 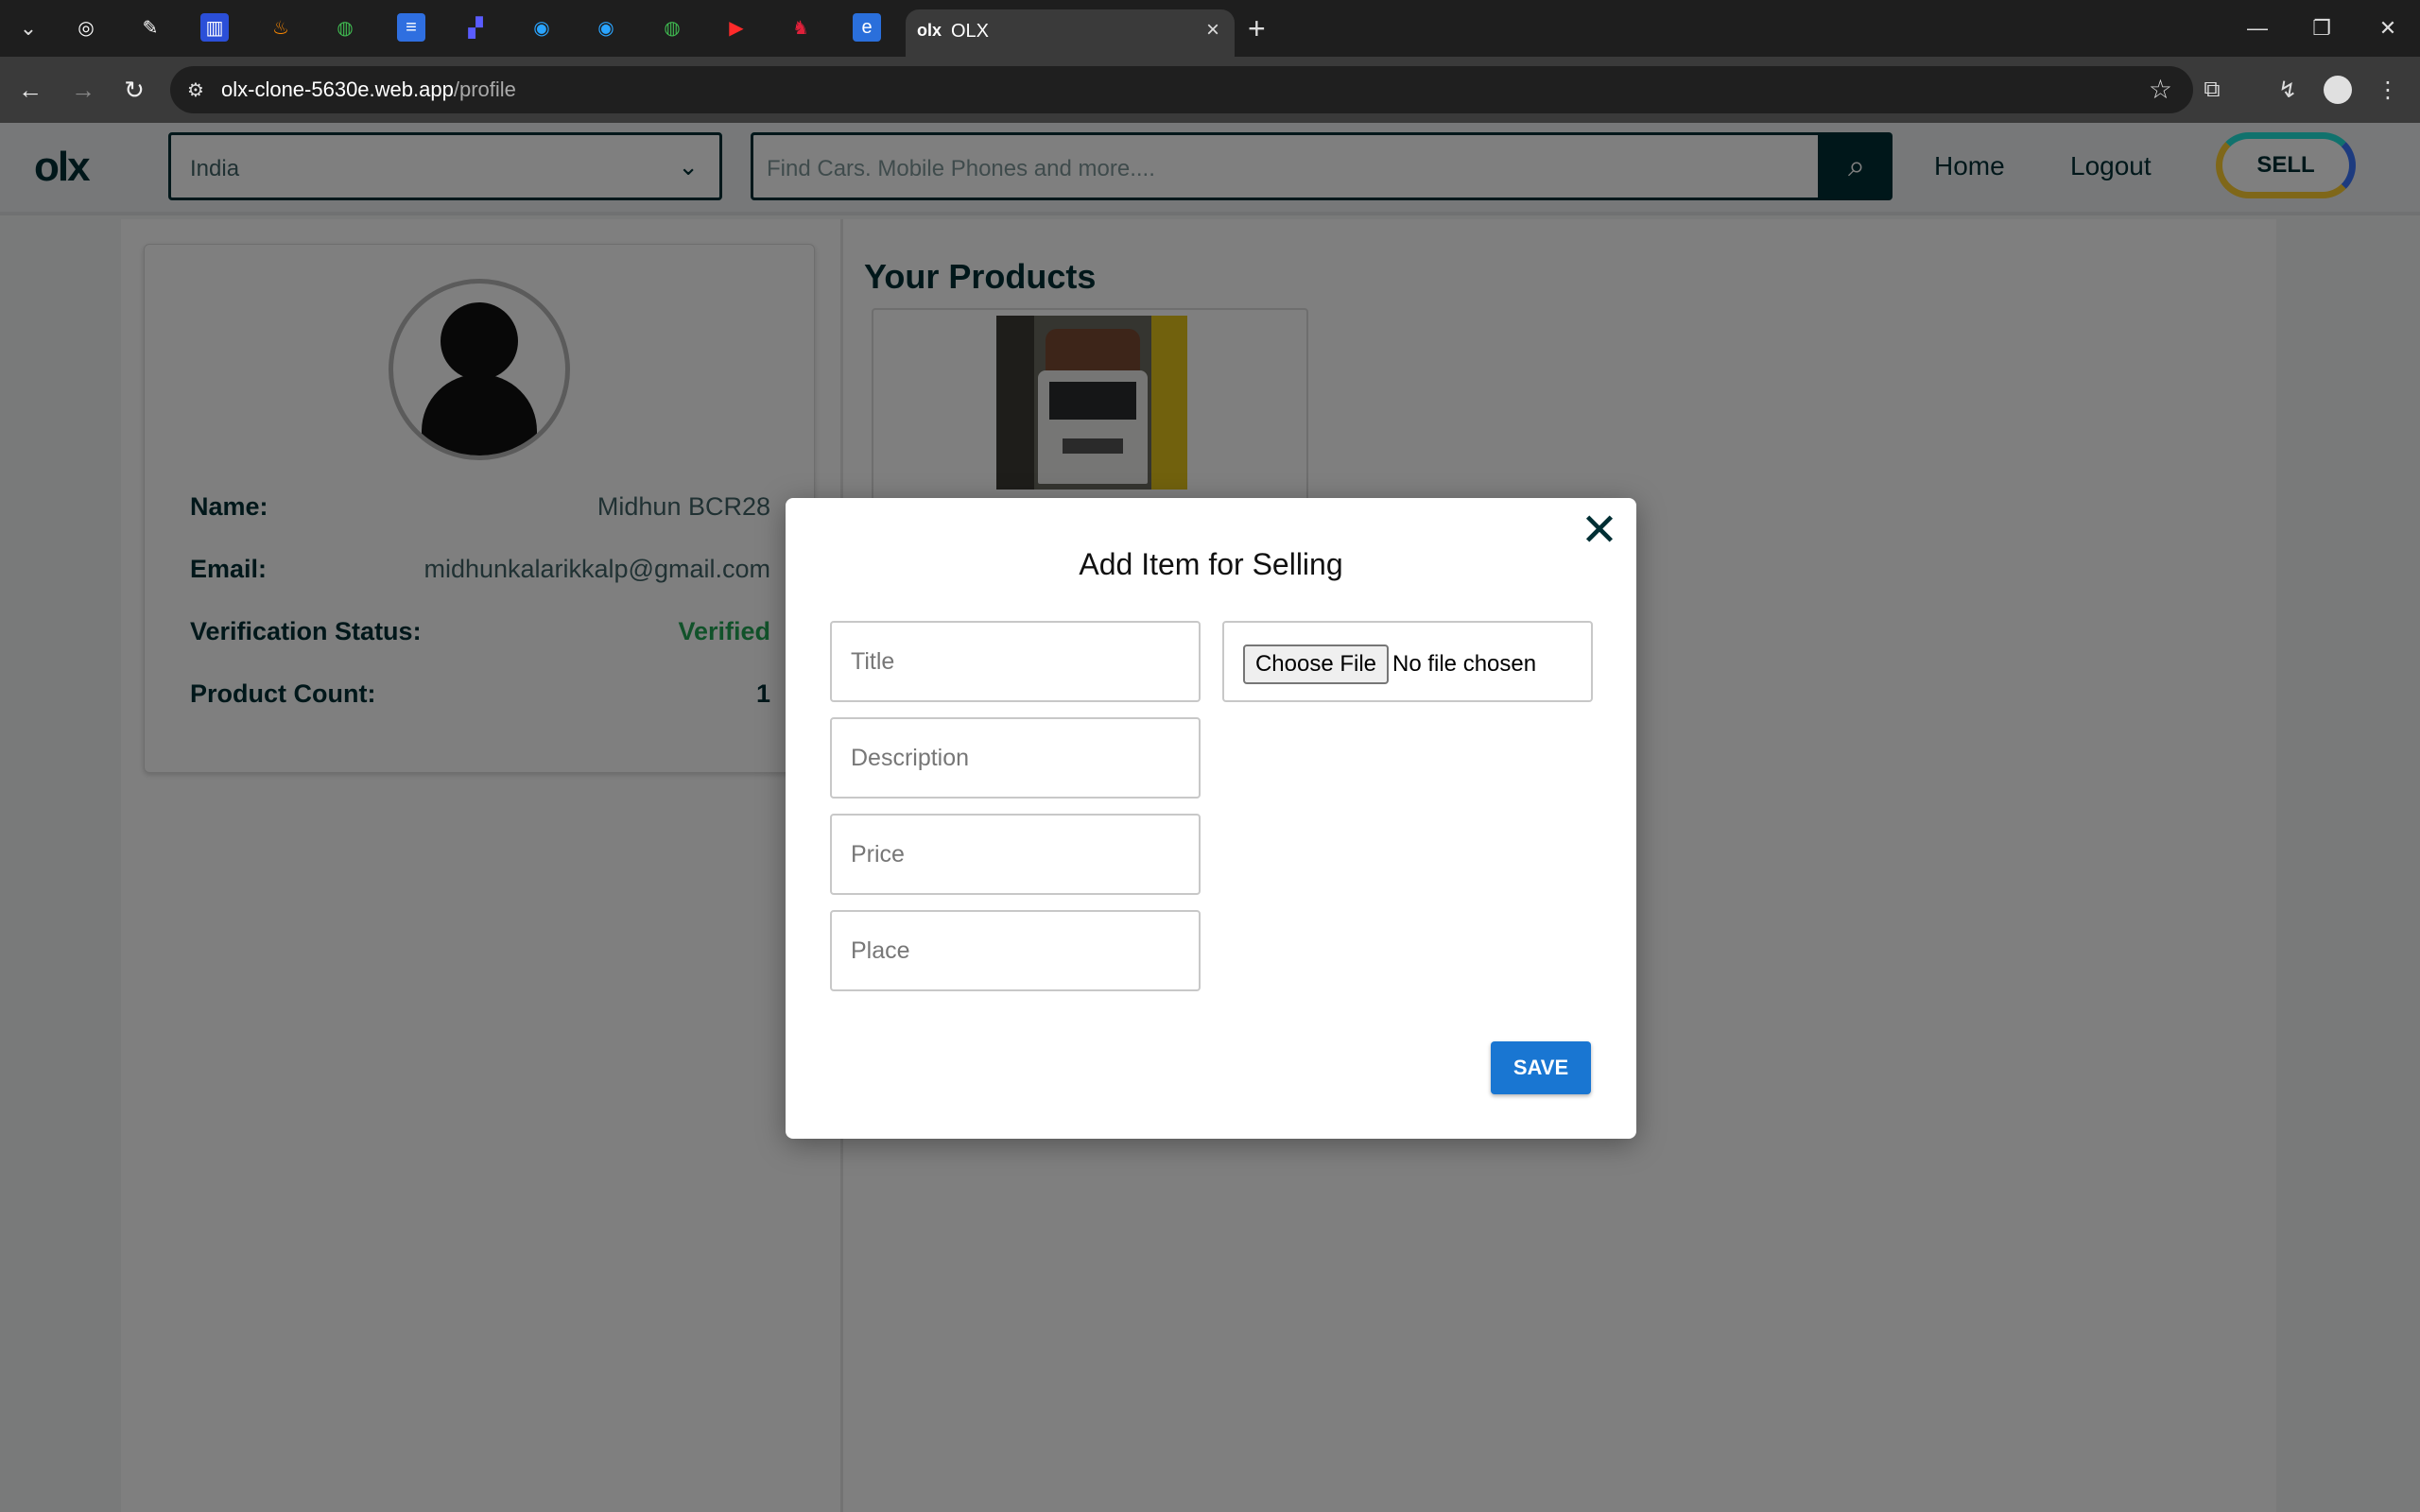 I want to click on extensions-icon: ⧉, so click(x=2212, y=90).